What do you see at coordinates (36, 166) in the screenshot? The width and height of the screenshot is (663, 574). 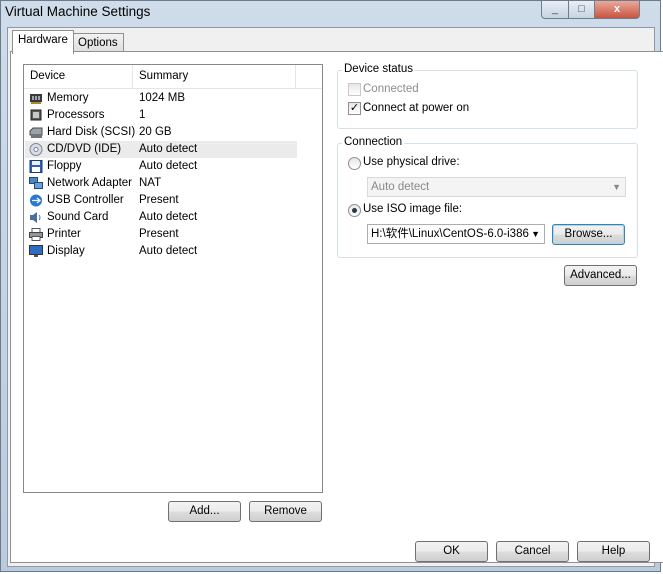 I see `floppy-icon` at bounding box center [36, 166].